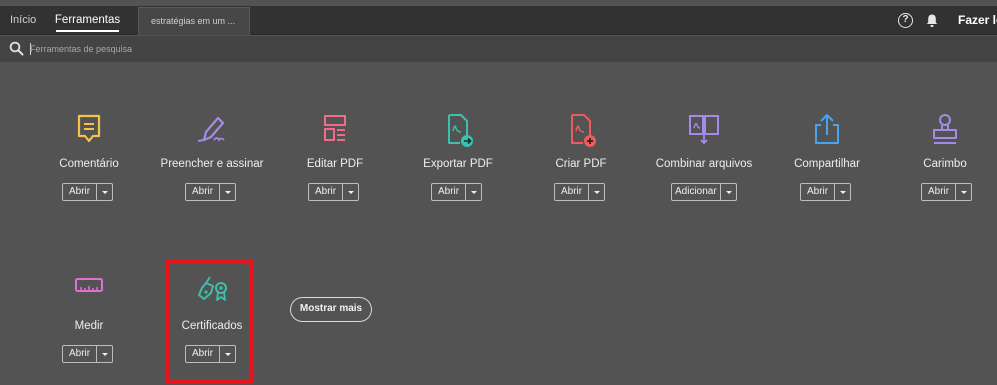 The width and height of the screenshot is (997, 385). Describe the element at coordinates (581, 164) in the screenshot. I see `tool-label: Criar PDF` at that location.